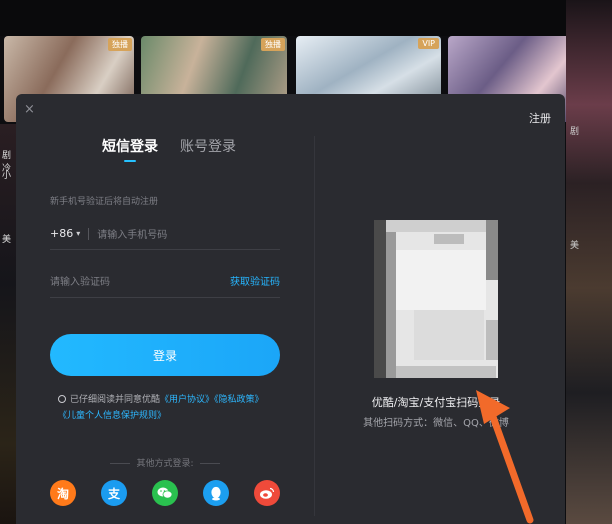  I want to click on wechat-glyph, so click(165, 493).